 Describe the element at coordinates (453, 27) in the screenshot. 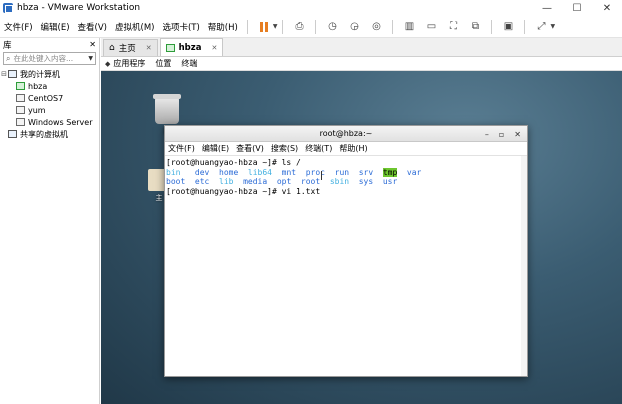

I see `full-screen-icon: ⛶` at that location.